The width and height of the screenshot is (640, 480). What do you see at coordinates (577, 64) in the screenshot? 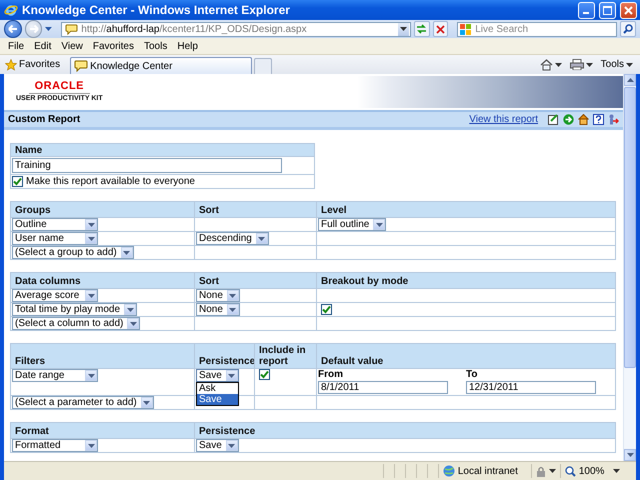
I see `printer-icon` at bounding box center [577, 64].